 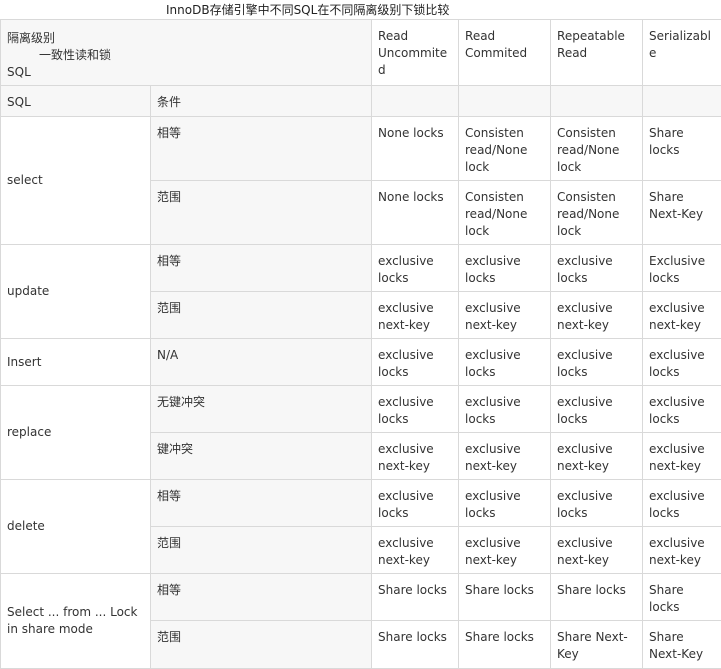 I want to click on table-title-text: InnoDB存储引擎中不同SQL在不同隔离级别下锁比较, so click(x=307, y=10).